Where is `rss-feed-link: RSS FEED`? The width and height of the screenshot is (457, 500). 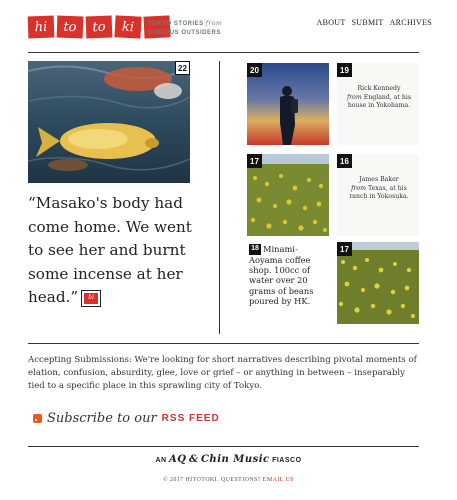 rss-feed-link: RSS FEED is located at coordinates (191, 418).